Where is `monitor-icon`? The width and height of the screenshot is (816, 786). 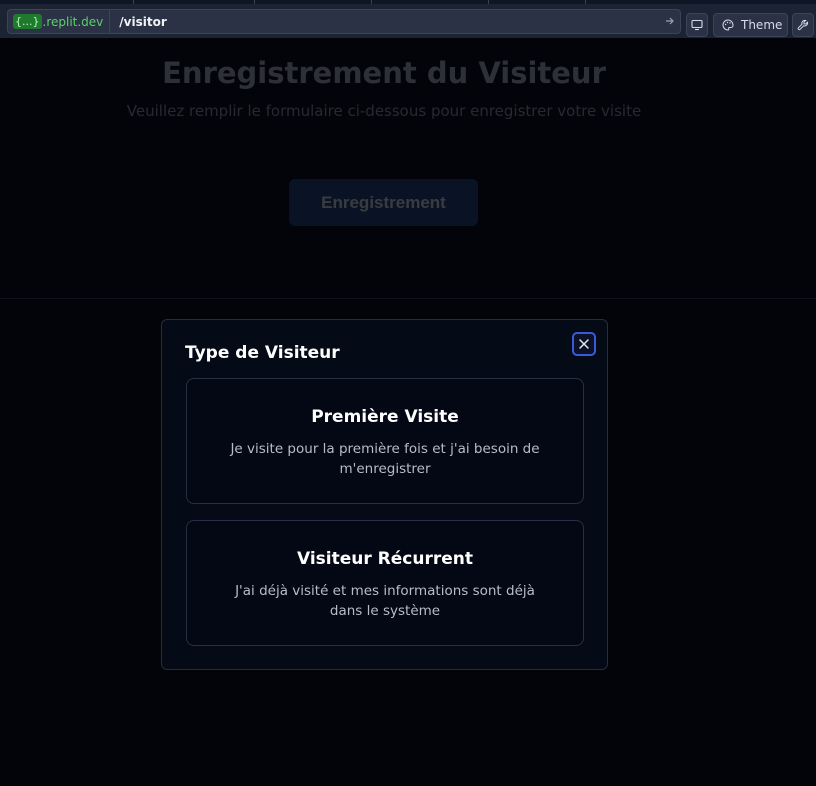
monitor-icon is located at coordinates (697, 25).